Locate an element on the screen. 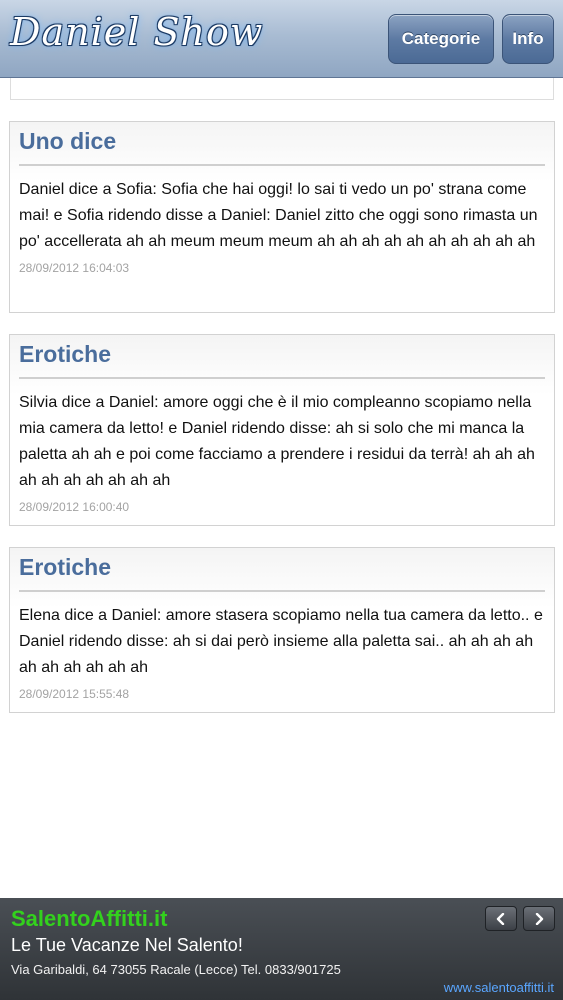 This screenshot has width=563, height=1000. ad-prev-button is located at coordinates (501, 918).